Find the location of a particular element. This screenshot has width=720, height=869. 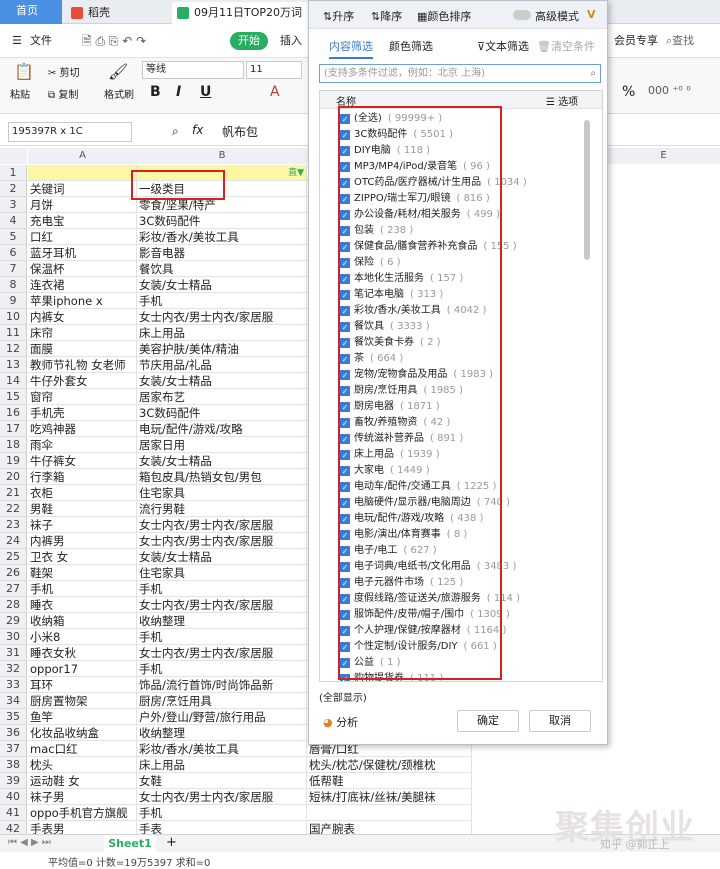

row-number: 15 is located at coordinates (13, 397).